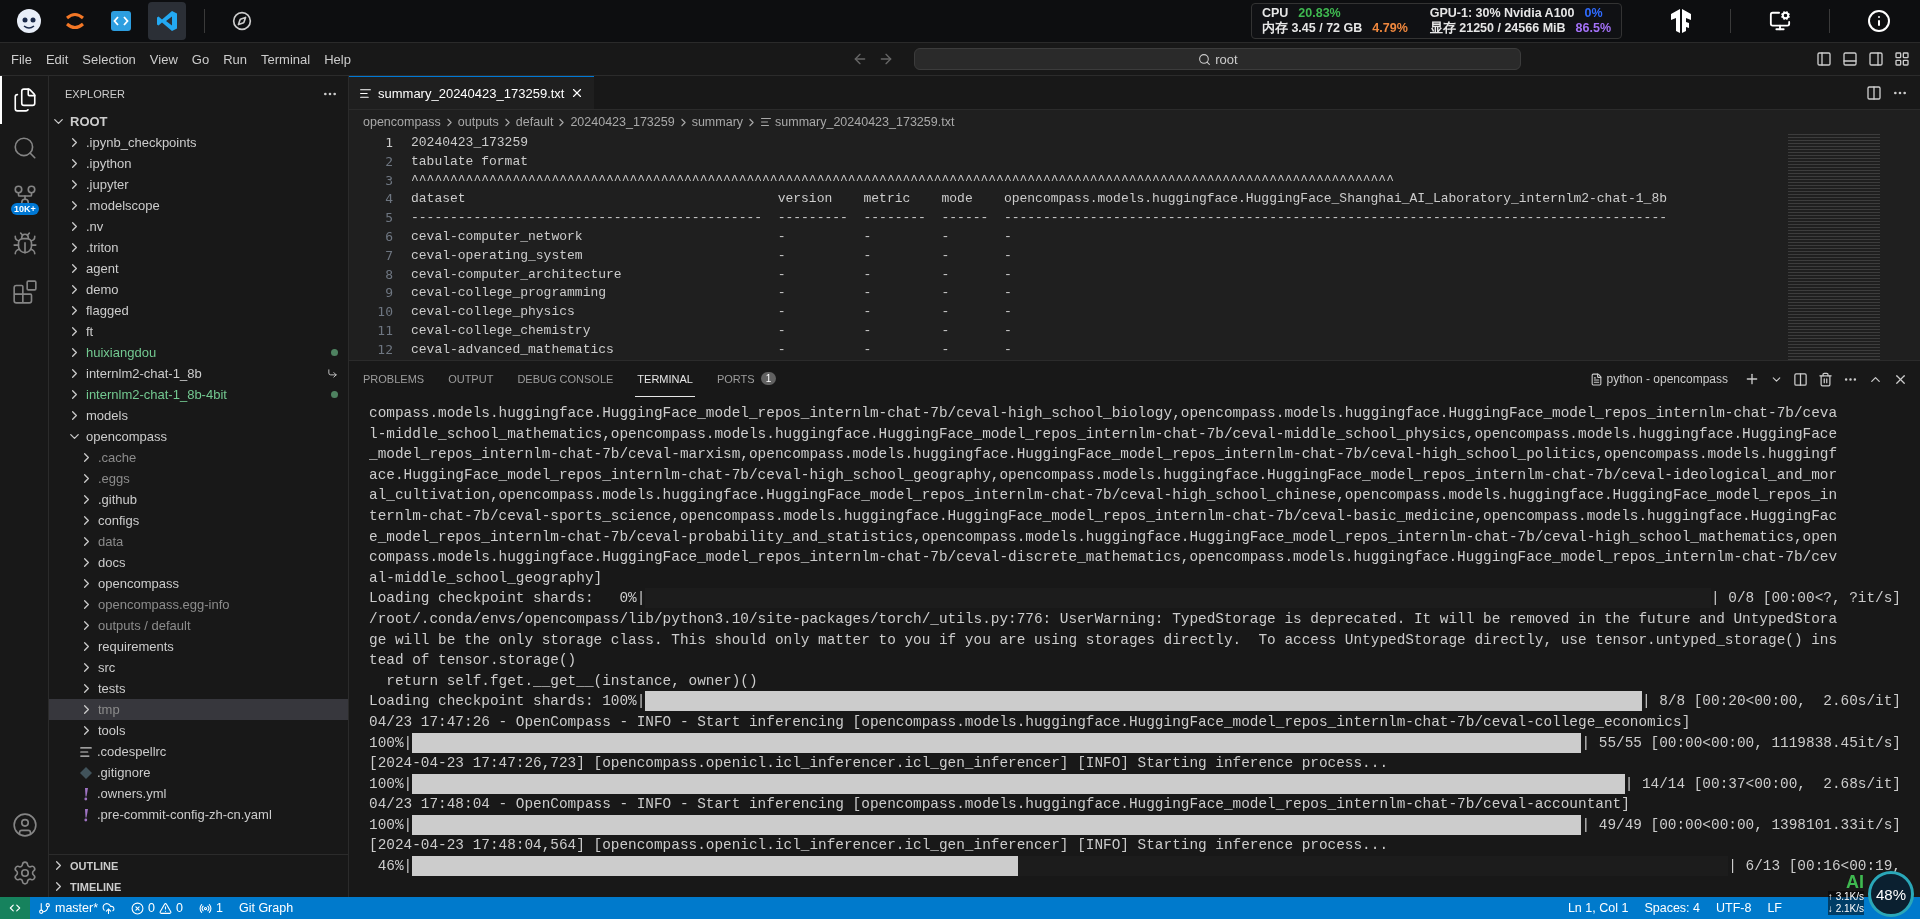  What do you see at coordinates (1596, 379) in the screenshot?
I see `terminal-icon` at bounding box center [1596, 379].